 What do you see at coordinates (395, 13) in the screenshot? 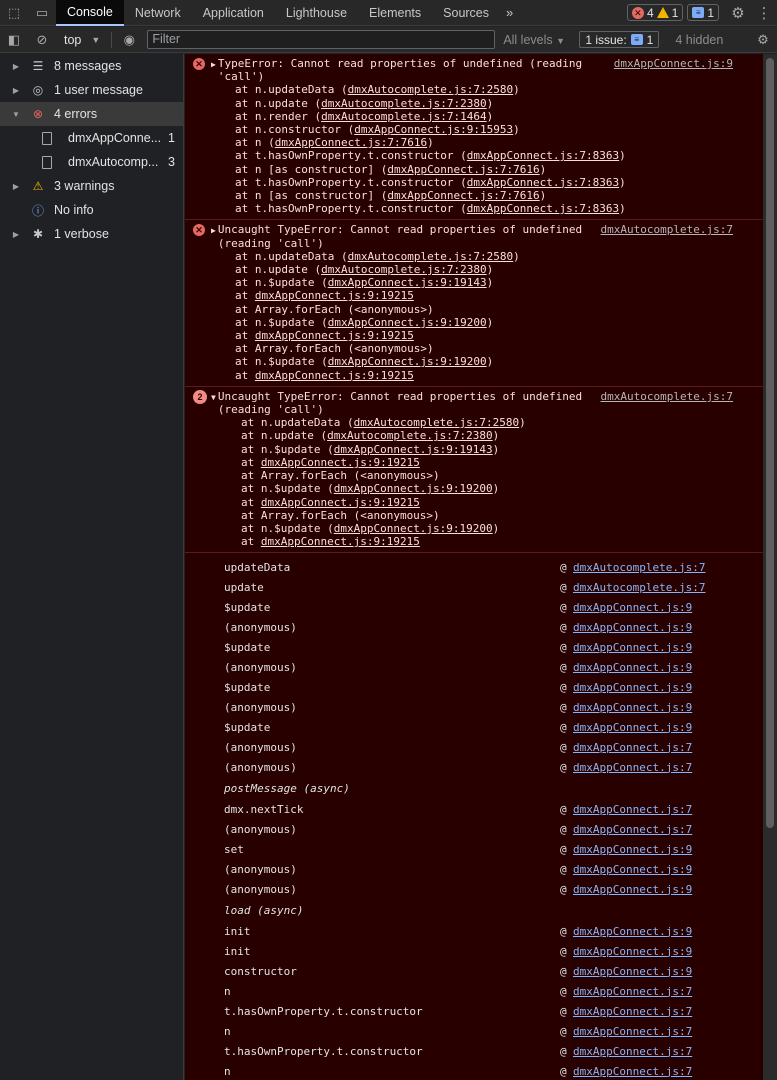
I see `tab-elements: Elements` at bounding box center [395, 13].